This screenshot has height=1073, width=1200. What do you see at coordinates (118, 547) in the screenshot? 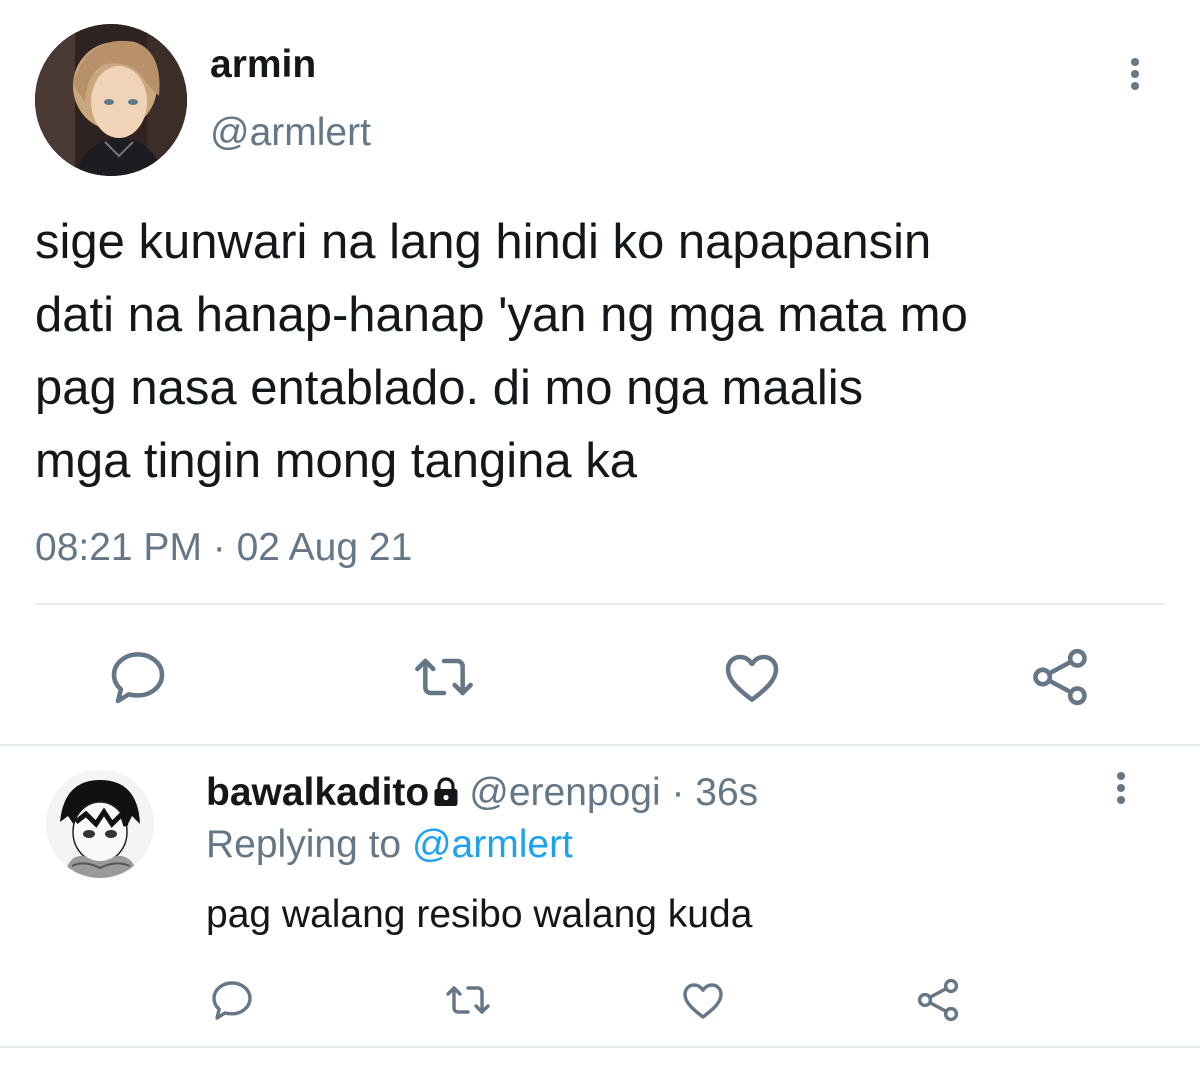
I see `tweet-time: 08:21 PM` at bounding box center [118, 547].